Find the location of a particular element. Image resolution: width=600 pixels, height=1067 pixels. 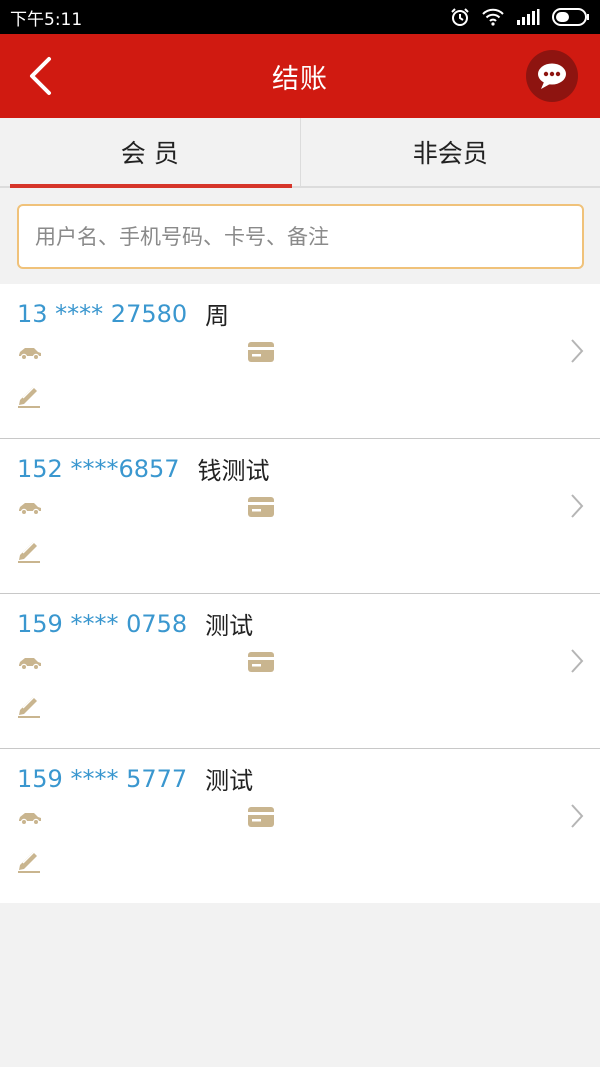

member-tabs: 会 员 非会员 is located at coordinates (300, 153).